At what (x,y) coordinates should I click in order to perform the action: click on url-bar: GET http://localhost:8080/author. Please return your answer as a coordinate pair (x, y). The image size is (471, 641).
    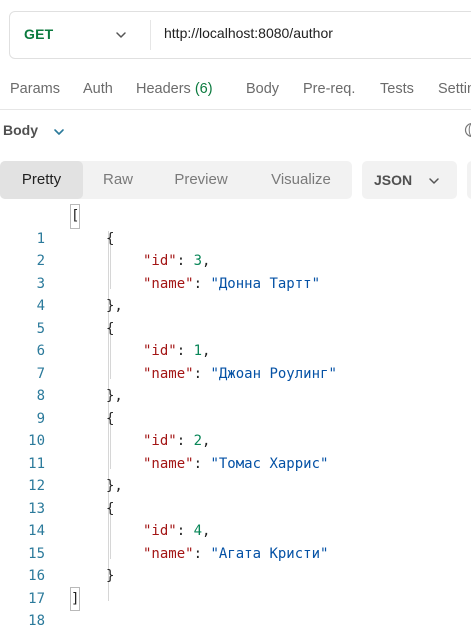
    Looking at the image, I should click on (240, 35).